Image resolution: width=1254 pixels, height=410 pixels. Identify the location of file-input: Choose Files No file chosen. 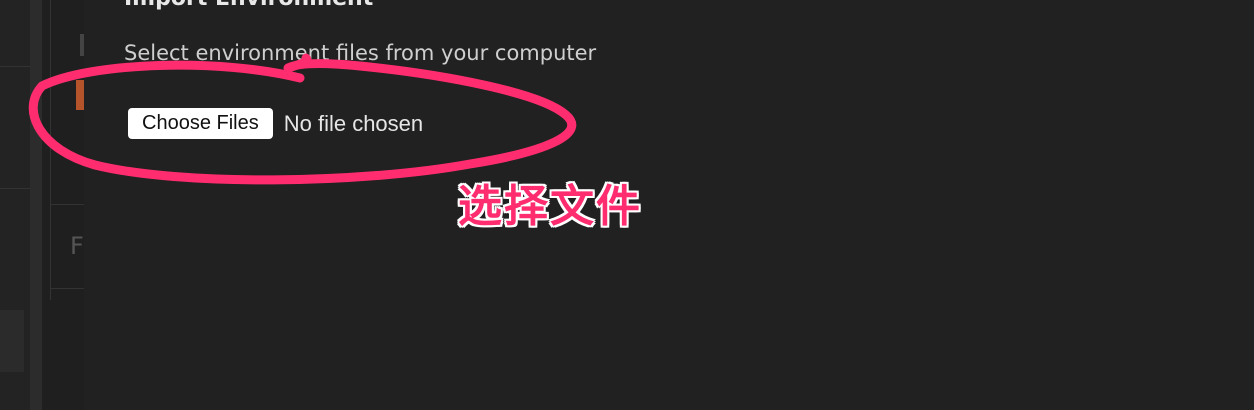
(275, 123).